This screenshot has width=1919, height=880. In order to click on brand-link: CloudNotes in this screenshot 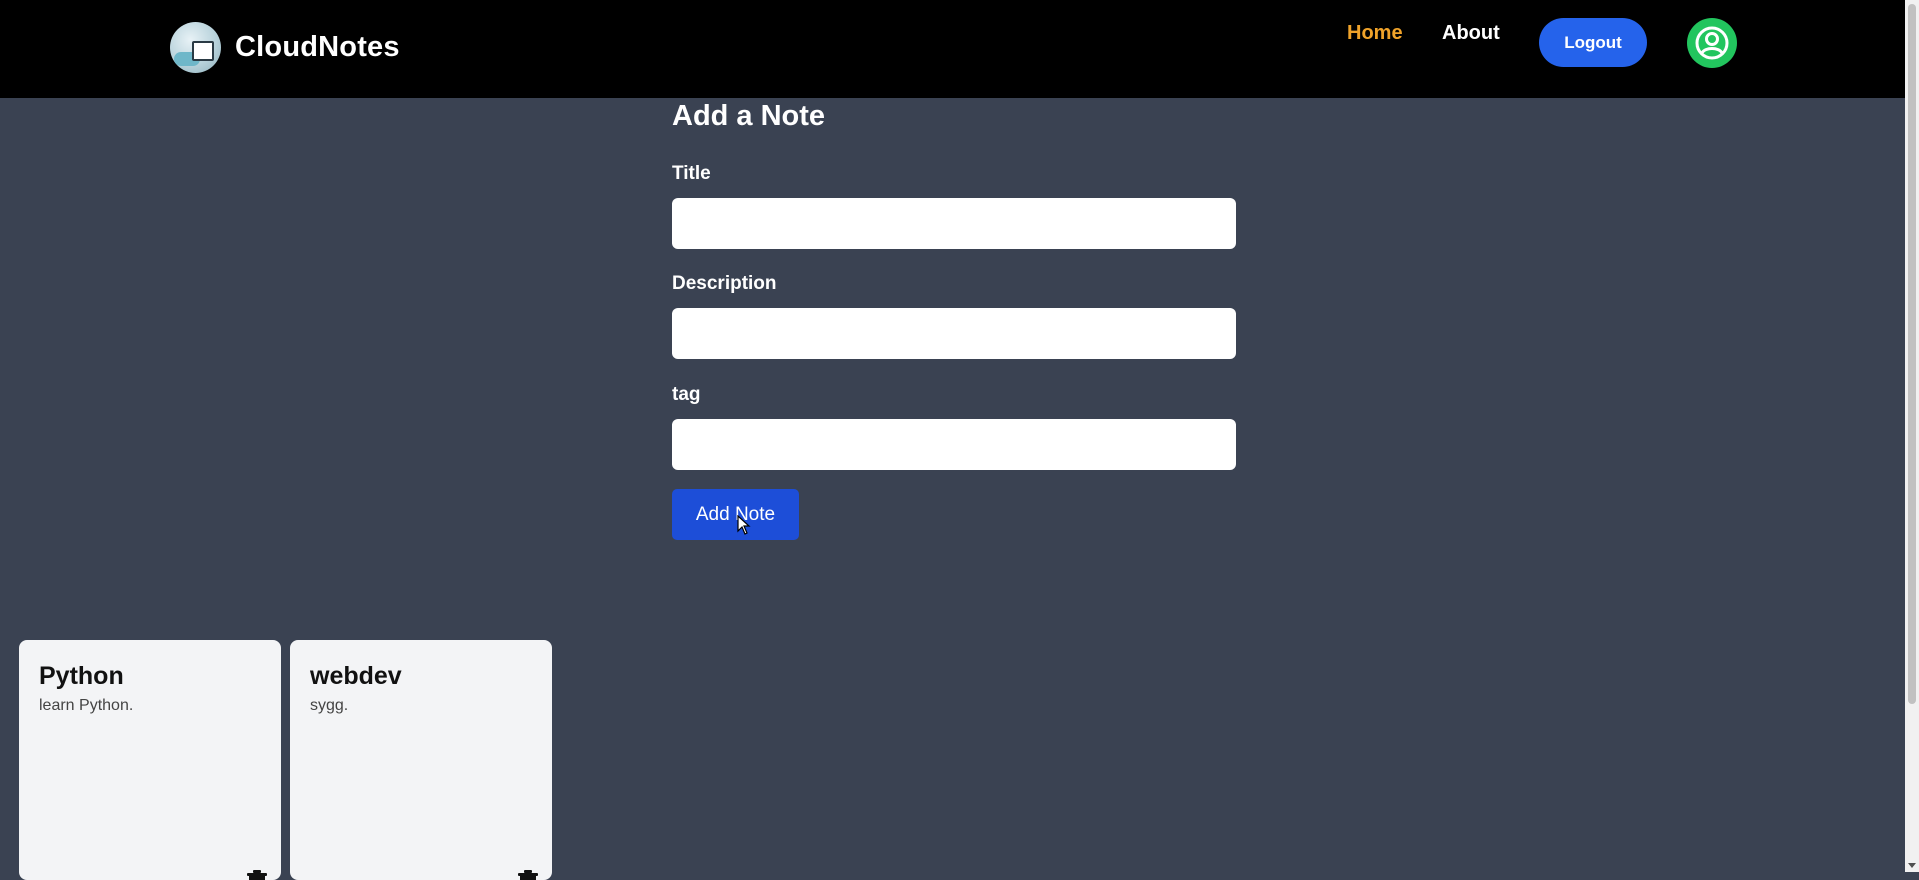, I will do `click(285, 47)`.